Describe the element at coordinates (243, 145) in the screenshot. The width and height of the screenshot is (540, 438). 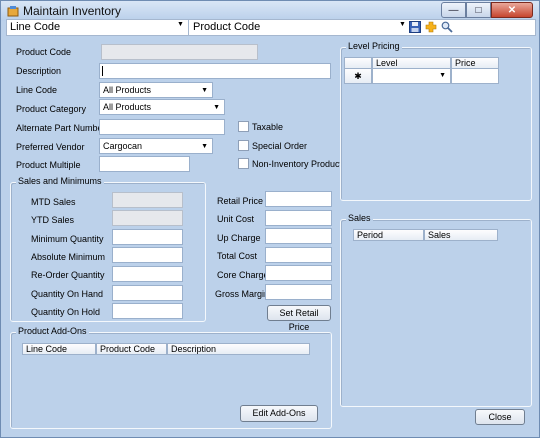
I see `special-order-checkbox` at that location.